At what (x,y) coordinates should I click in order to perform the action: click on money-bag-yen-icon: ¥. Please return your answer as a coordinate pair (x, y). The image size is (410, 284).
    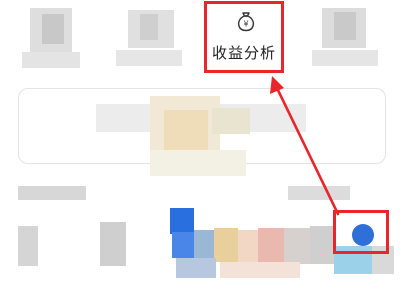
    Looking at the image, I should click on (246, 22).